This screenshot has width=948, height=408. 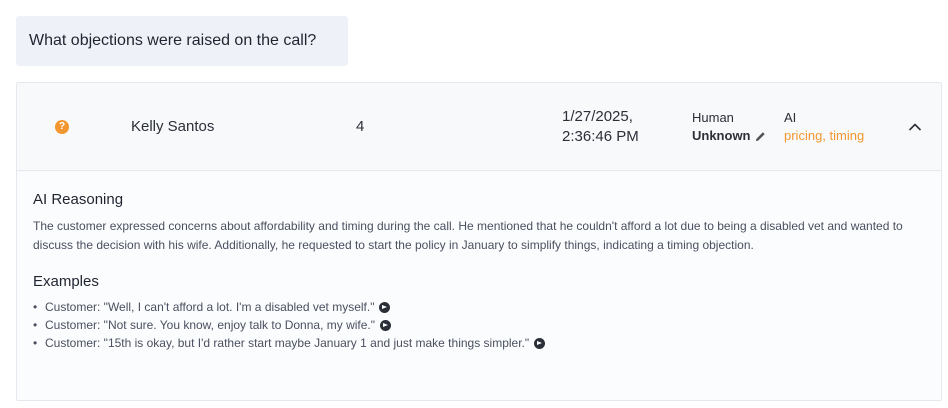 I want to click on call-date: 1/27/2025,, so click(x=597, y=116).